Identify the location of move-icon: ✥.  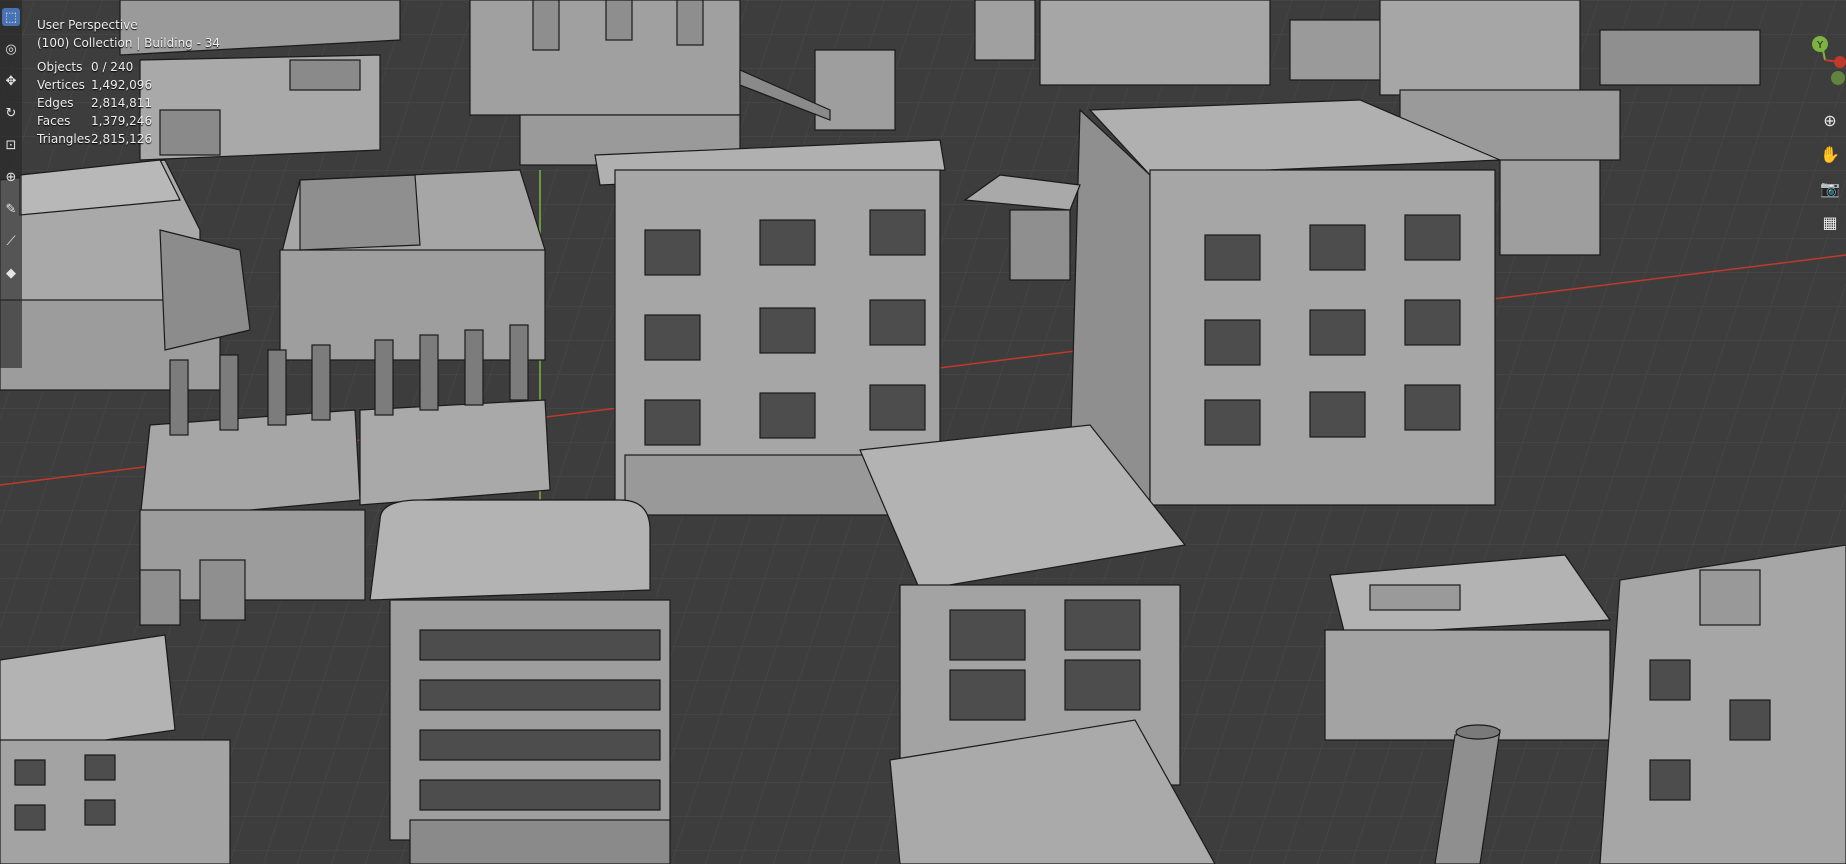
(11, 81).